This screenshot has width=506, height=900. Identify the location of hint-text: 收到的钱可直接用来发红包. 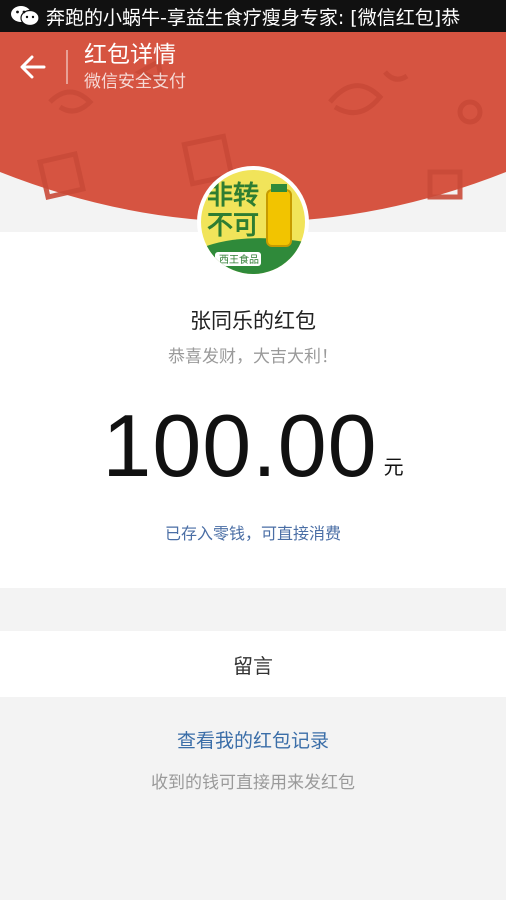
(253, 783).